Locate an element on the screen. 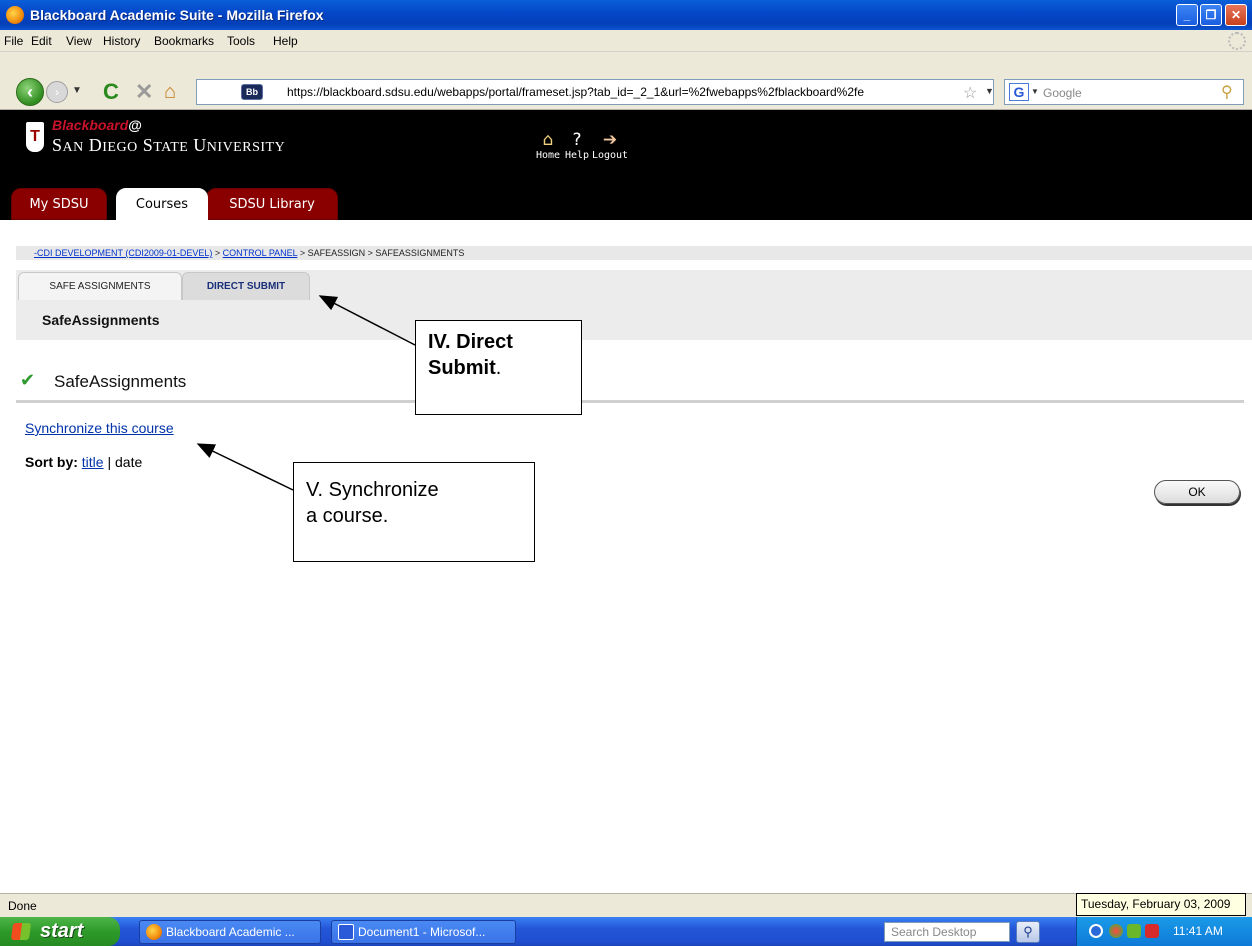 This screenshot has height=946, width=1252. close-button: ✕ is located at coordinates (1236, 15).